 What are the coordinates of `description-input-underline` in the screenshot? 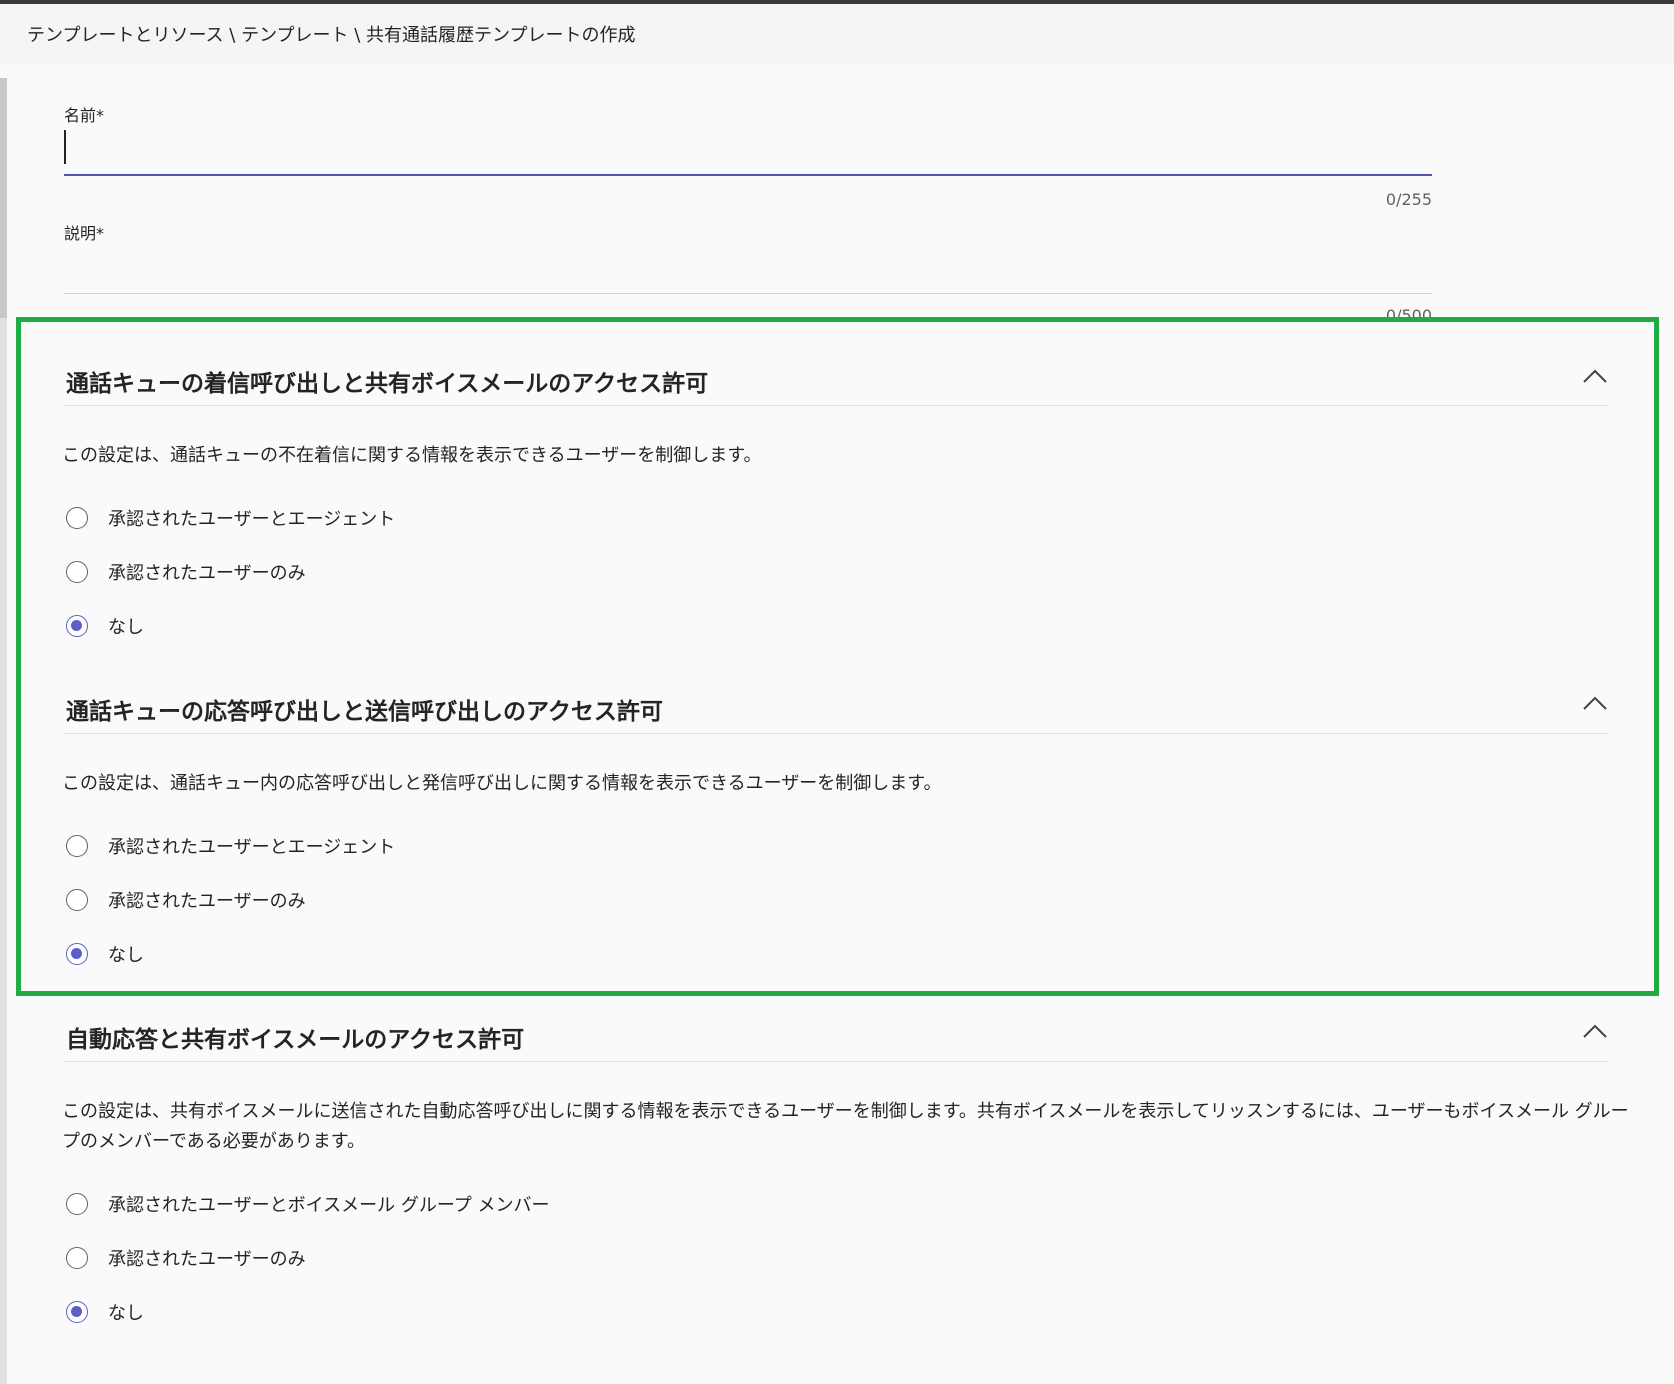 It's located at (748, 293).